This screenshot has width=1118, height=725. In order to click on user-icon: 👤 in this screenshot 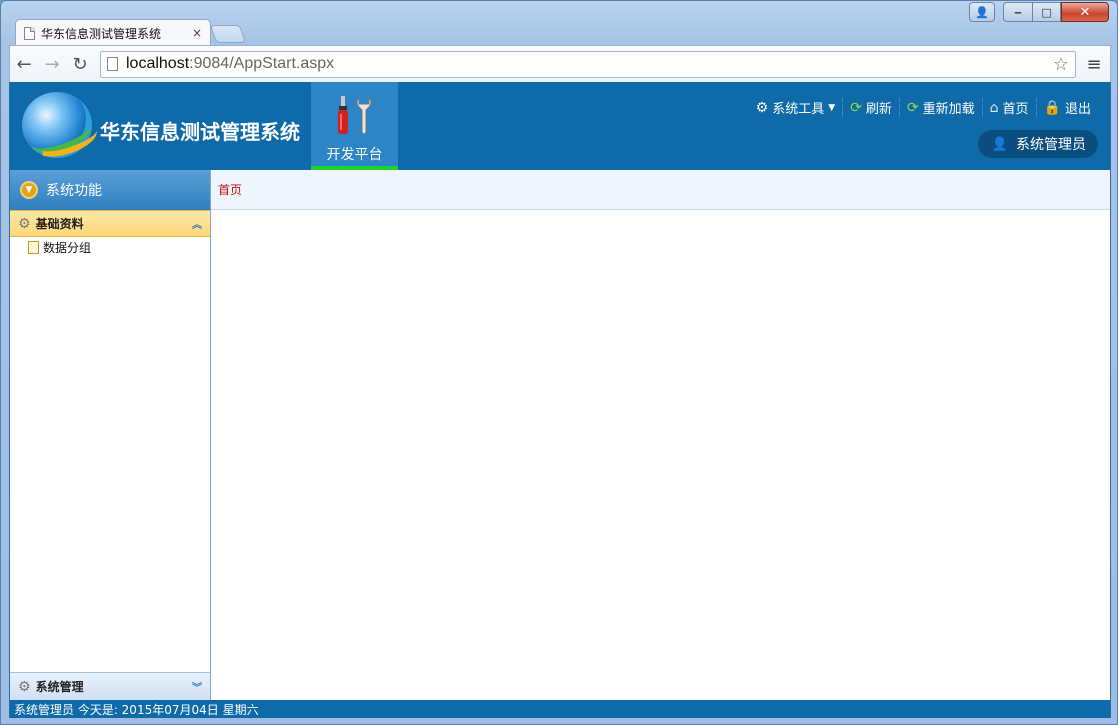, I will do `click(999, 144)`.